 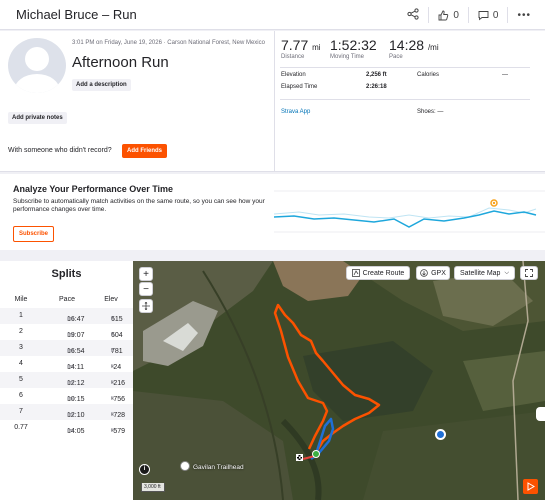 What do you see at coordinates (316, 454) in the screenshot?
I see `start-marker` at bounding box center [316, 454].